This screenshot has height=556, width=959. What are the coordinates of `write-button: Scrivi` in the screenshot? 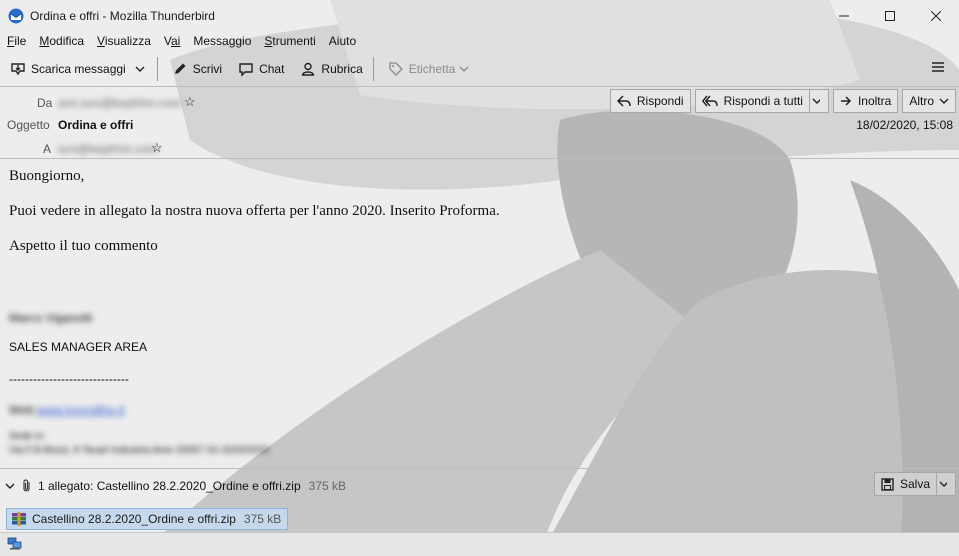 It's located at (197, 69).